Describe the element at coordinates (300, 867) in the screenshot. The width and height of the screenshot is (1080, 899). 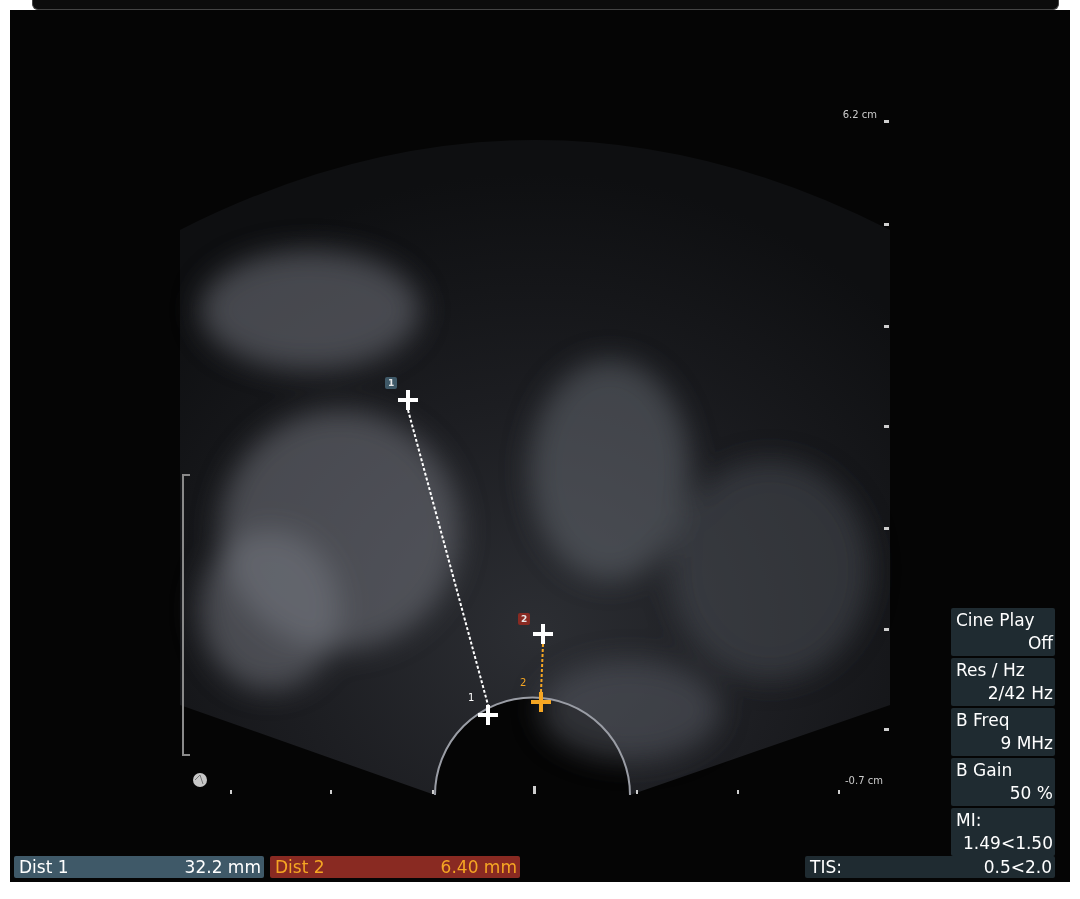
I see `measurement-name: Dist 2` at that location.